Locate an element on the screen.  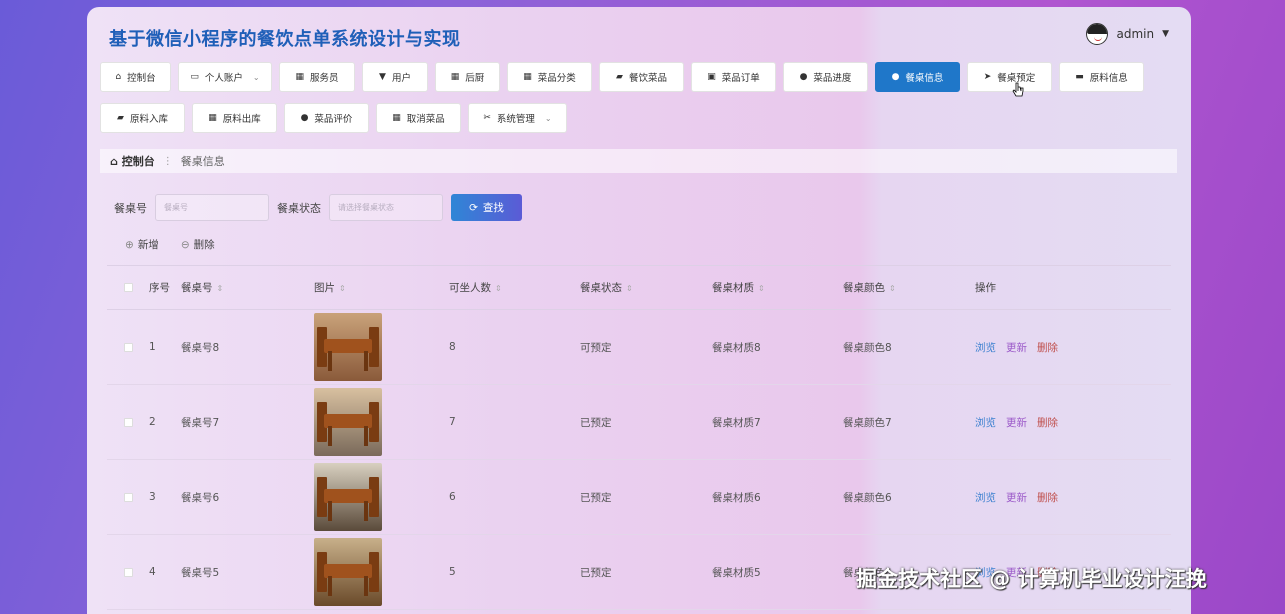
table-no-input is located at coordinates (212, 207).